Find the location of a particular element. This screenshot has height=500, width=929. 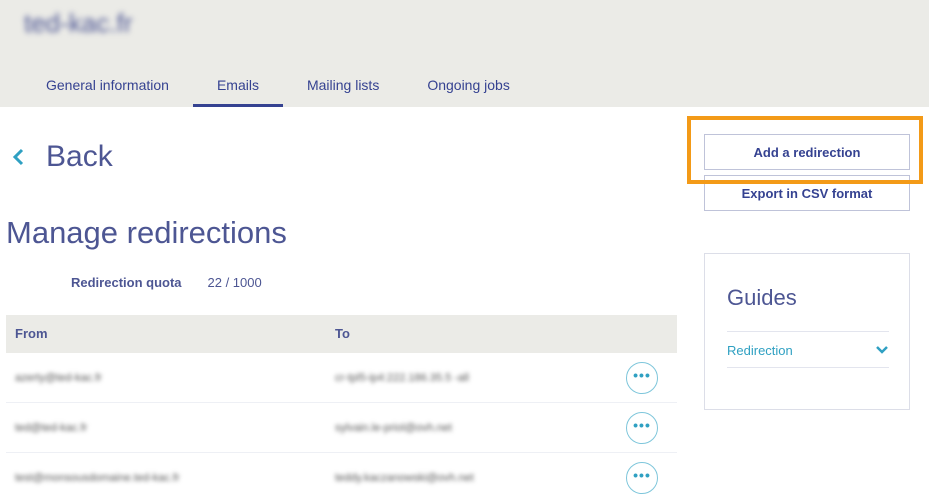

table-header: From To is located at coordinates (341, 334).